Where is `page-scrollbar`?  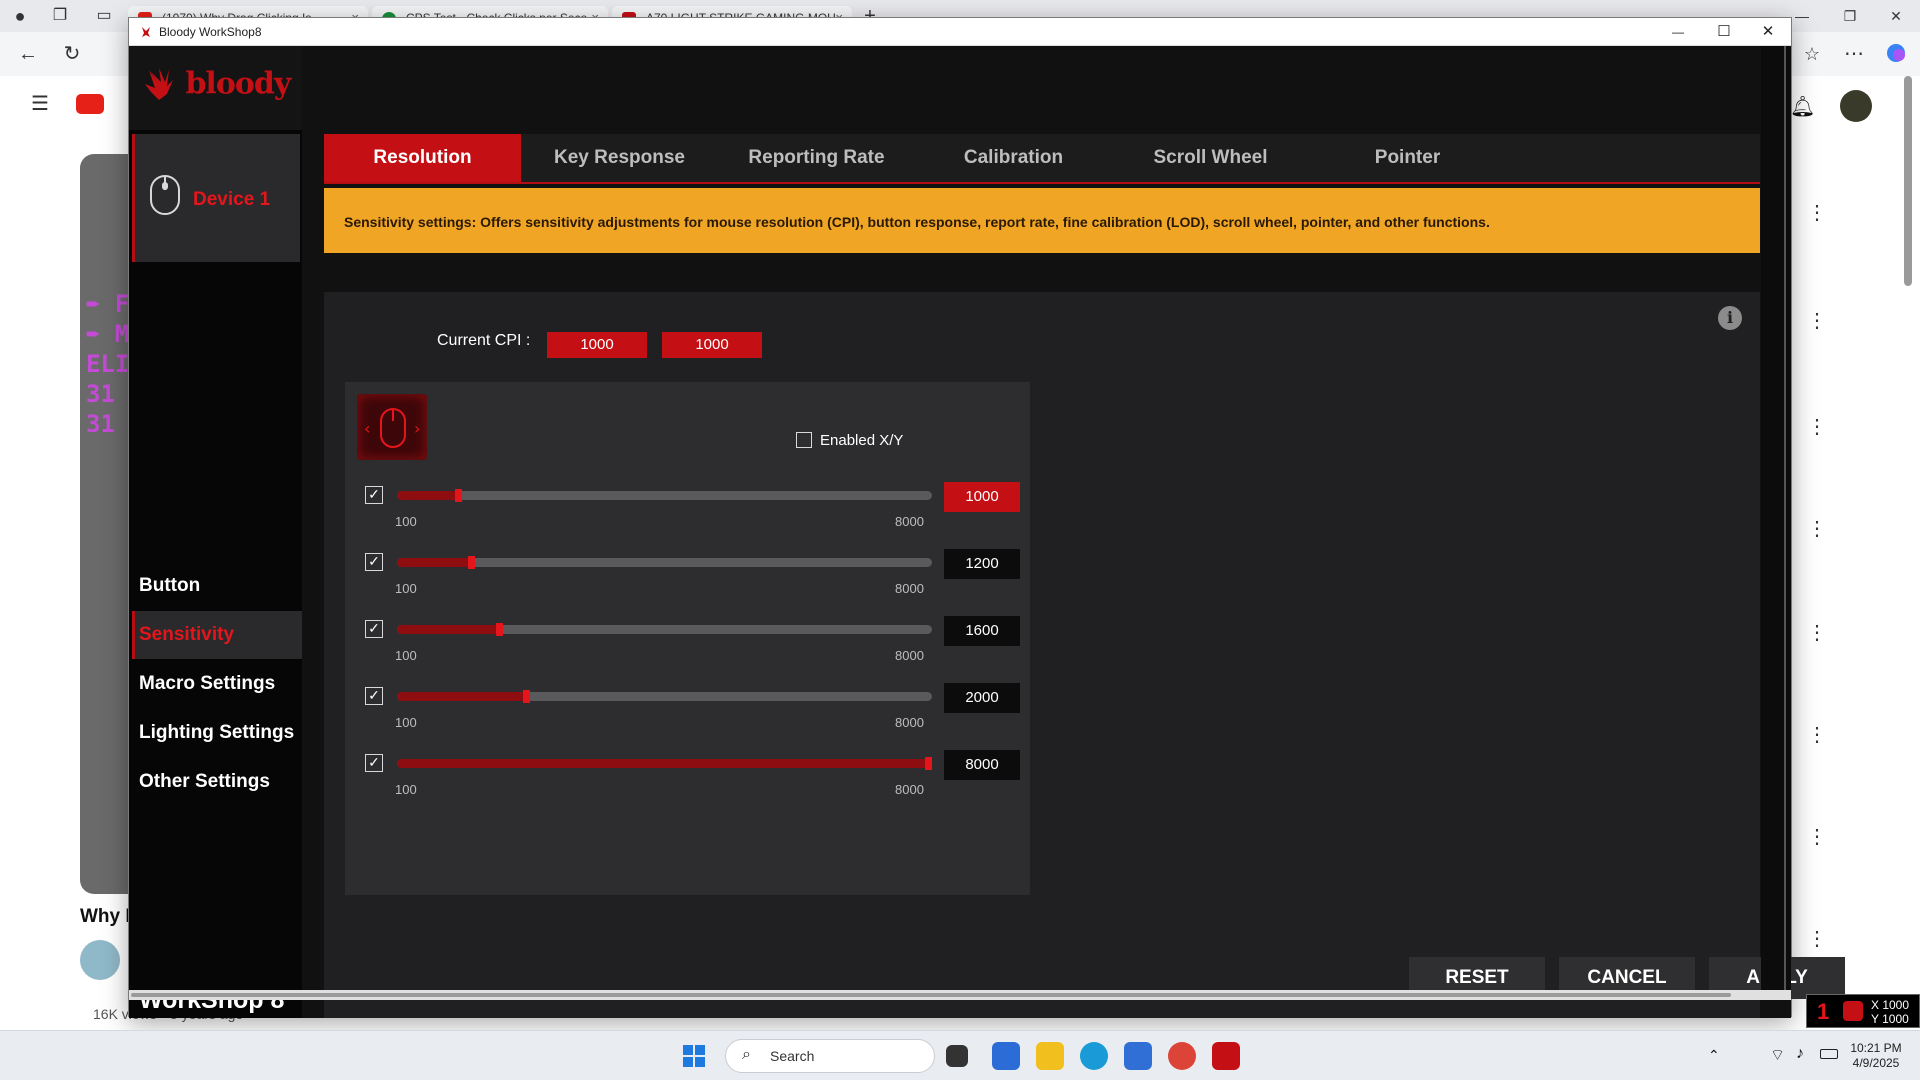 page-scrollbar is located at coordinates (1908, 181).